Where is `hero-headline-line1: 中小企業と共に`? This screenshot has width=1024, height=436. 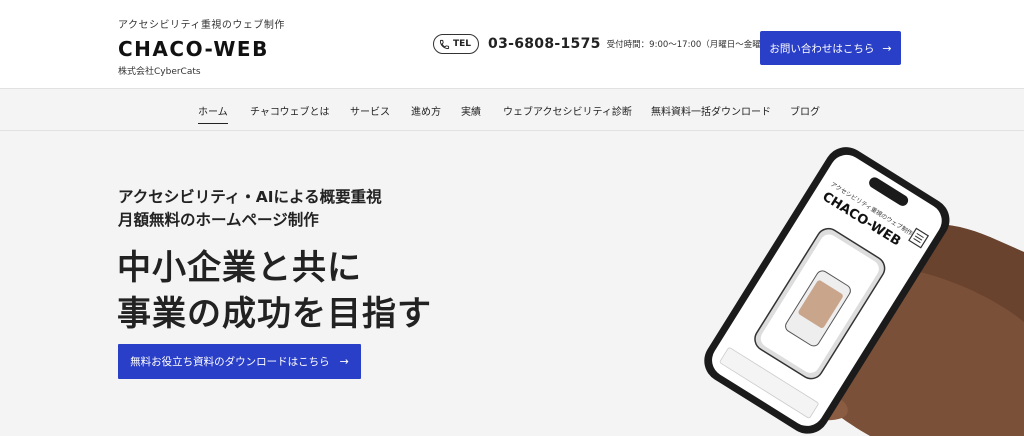
hero-headline-line1: 中小企業と共に is located at coordinates (239, 268).